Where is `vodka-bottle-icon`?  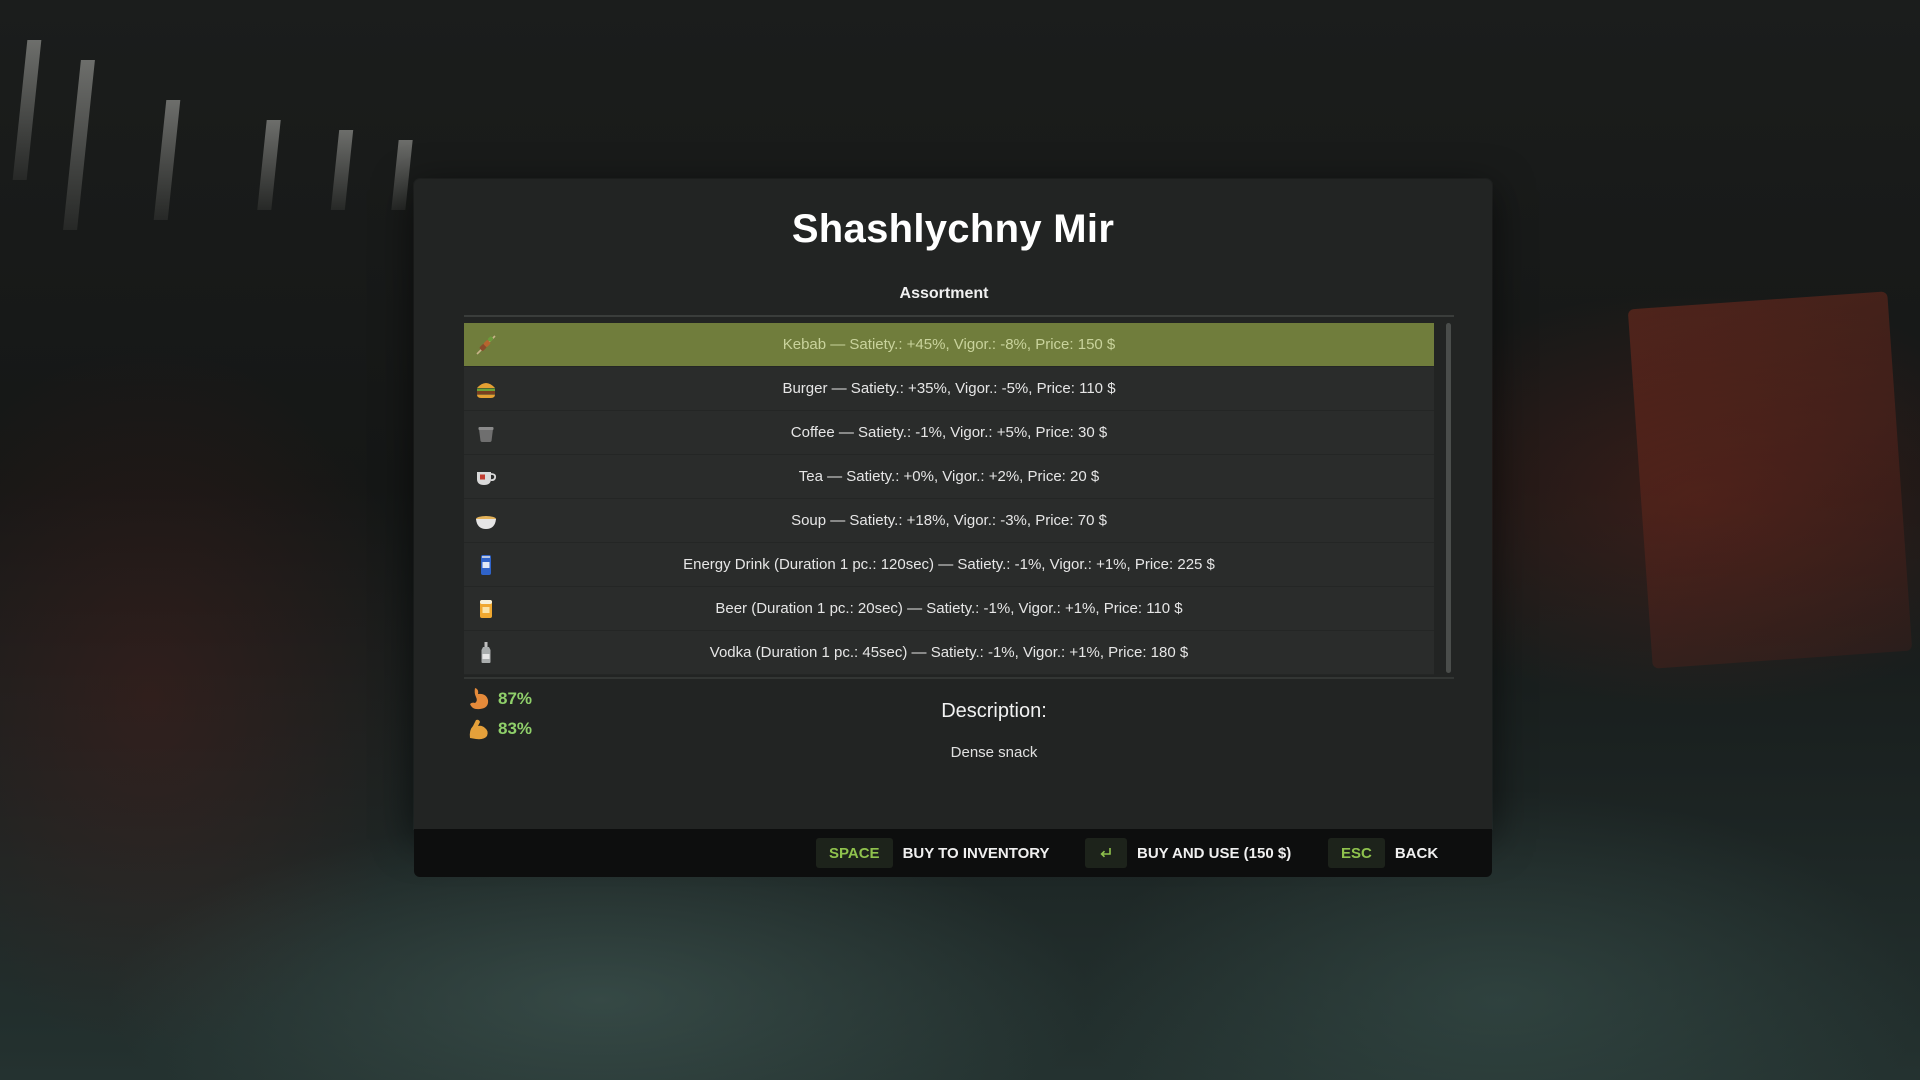 vodka-bottle-icon is located at coordinates (486, 653).